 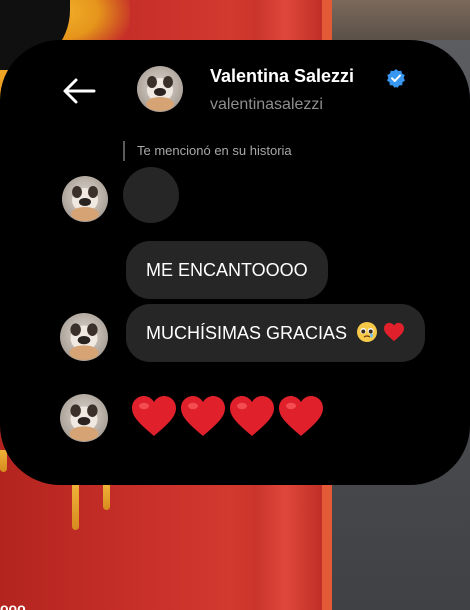 I want to click on verified-badge-icon, so click(x=396, y=78).